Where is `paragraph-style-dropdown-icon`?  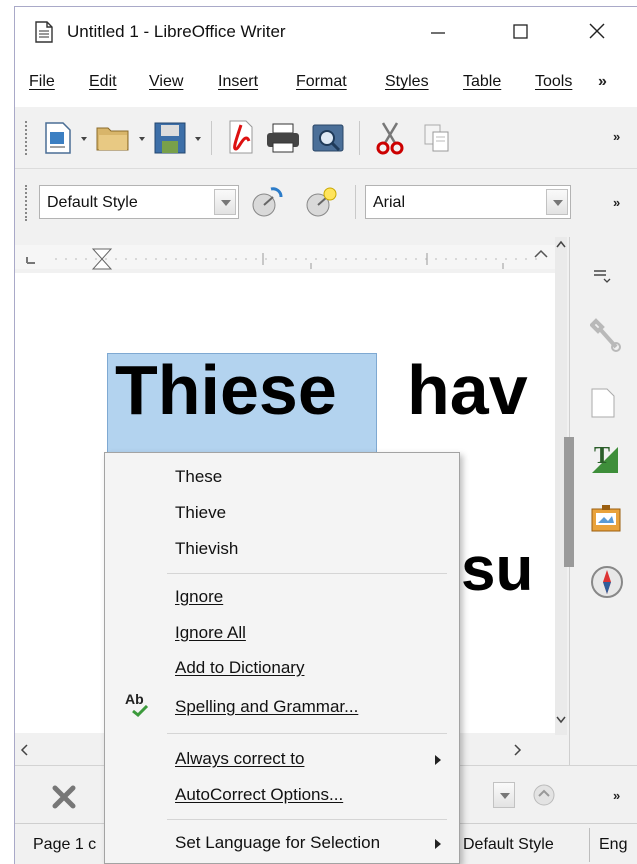 paragraph-style-dropdown-icon is located at coordinates (225, 202).